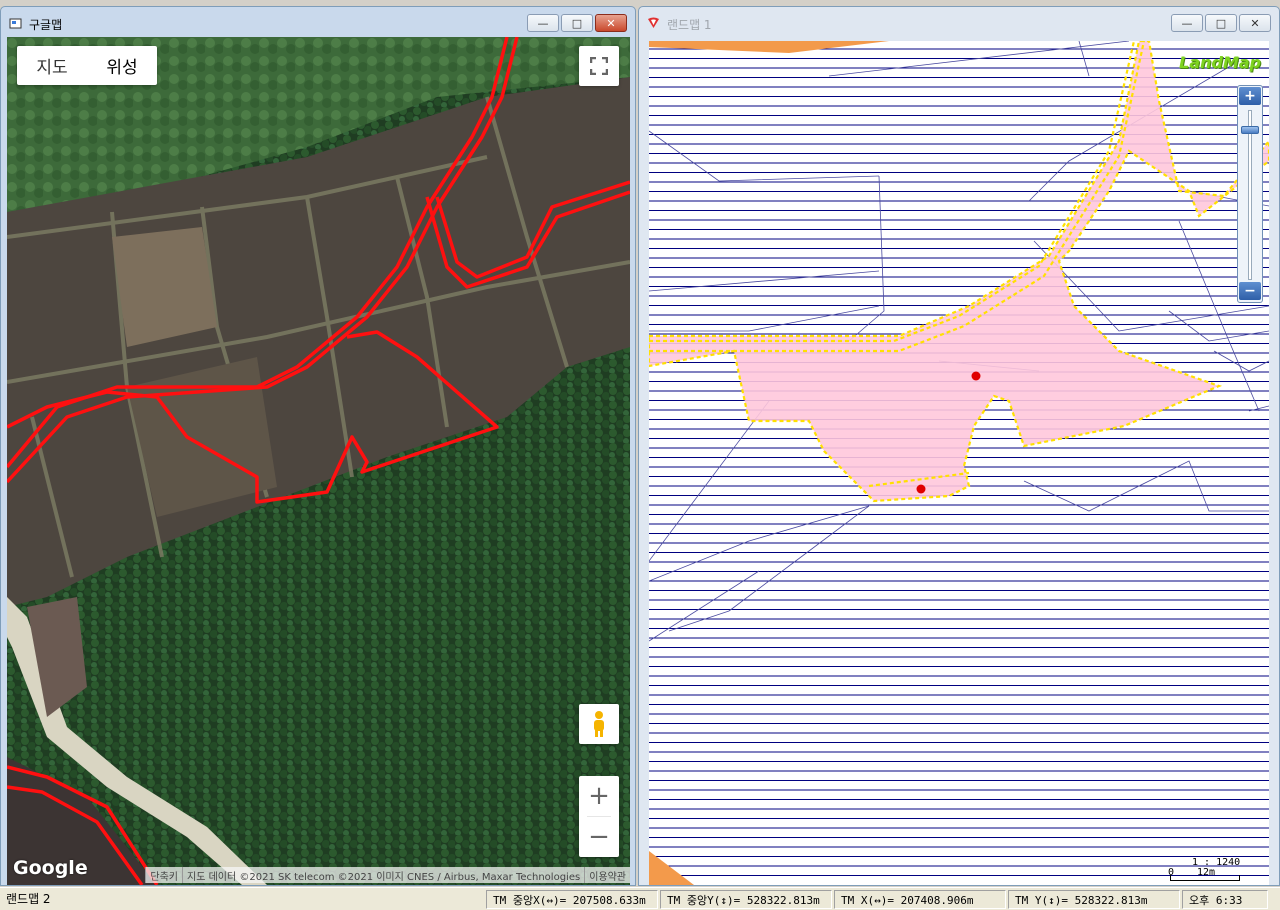 This screenshot has height=910, width=1280. Describe the element at coordinates (746, 899) in the screenshot. I see `tm-center-y: TM 중앙Y(↕)= 528322.813m` at that location.